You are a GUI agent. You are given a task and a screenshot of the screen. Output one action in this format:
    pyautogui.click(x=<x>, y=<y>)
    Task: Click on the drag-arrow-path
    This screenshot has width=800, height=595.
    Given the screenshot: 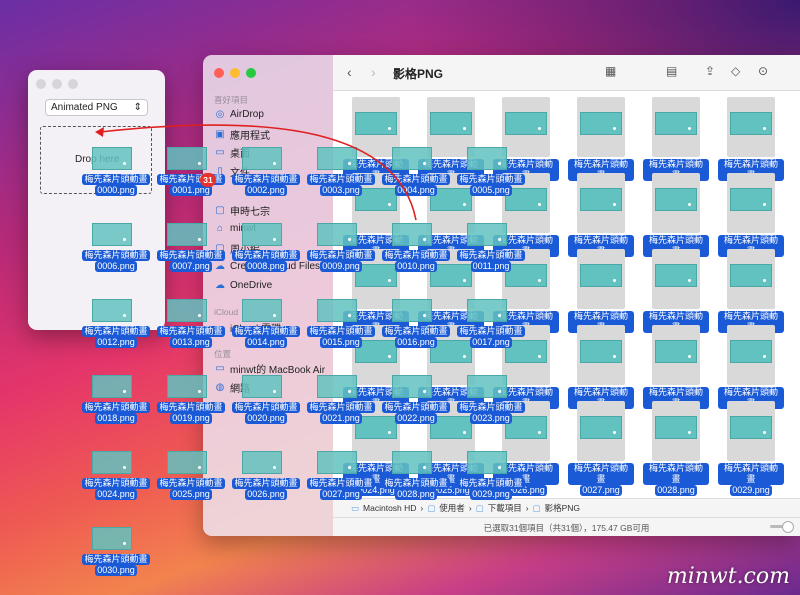 What is the action you would take?
    pyautogui.click(x=258, y=172)
    